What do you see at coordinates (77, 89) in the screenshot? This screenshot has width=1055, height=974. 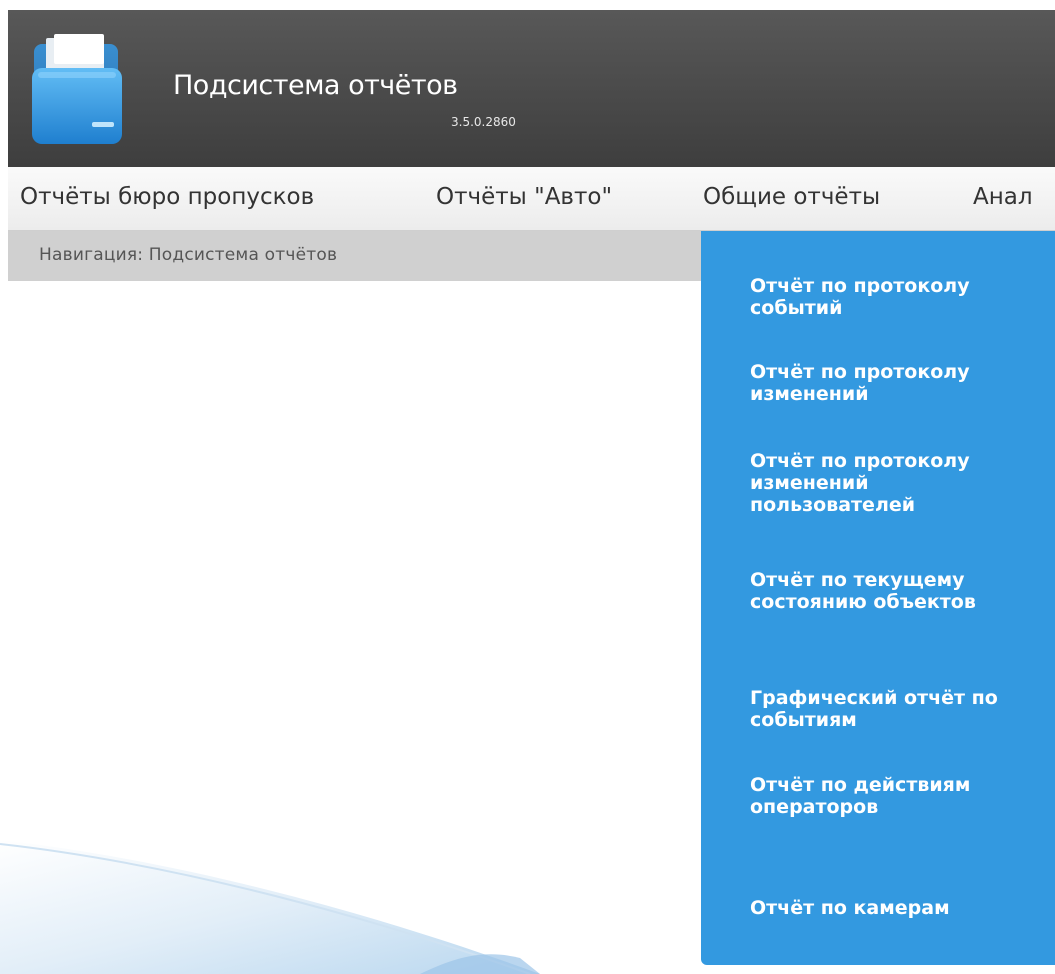 I see `folder-icon` at bounding box center [77, 89].